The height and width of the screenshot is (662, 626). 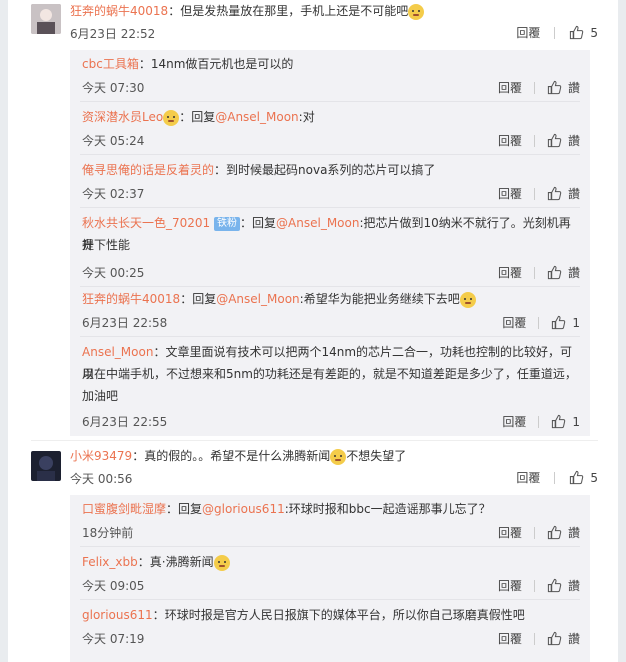 What do you see at coordinates (338, 456) in the screenshot?
I see `sad-emoji-icon` at bounding box center [338, 456].